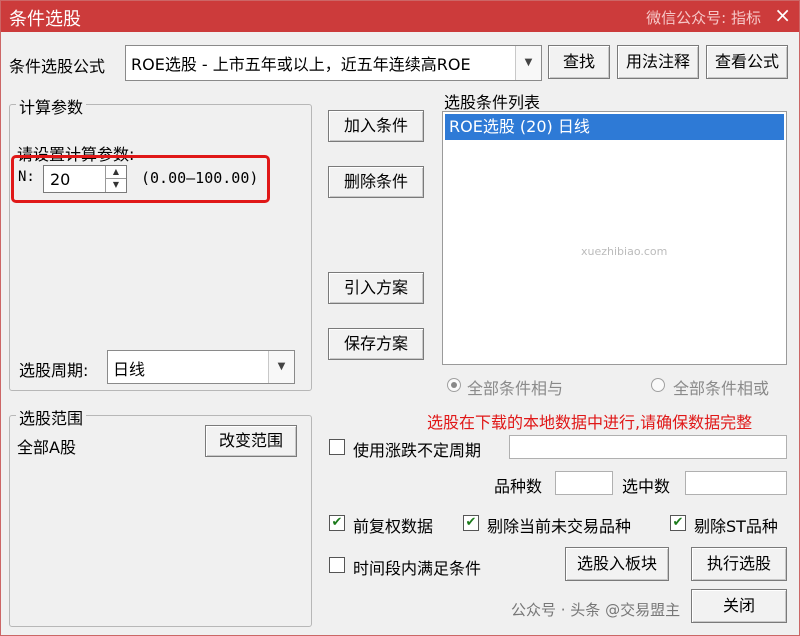 The image size is (800, 636). Describe the element at coordinates (337, 447) in the screenshot. I see `variable-period-checkbox` at that location.